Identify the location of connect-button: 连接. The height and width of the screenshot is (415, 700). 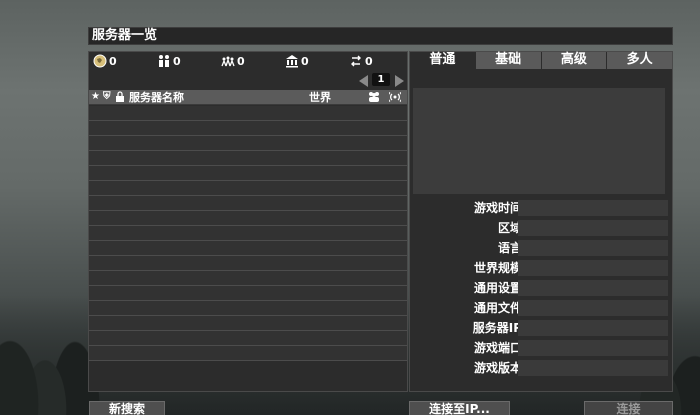
(628, 408).